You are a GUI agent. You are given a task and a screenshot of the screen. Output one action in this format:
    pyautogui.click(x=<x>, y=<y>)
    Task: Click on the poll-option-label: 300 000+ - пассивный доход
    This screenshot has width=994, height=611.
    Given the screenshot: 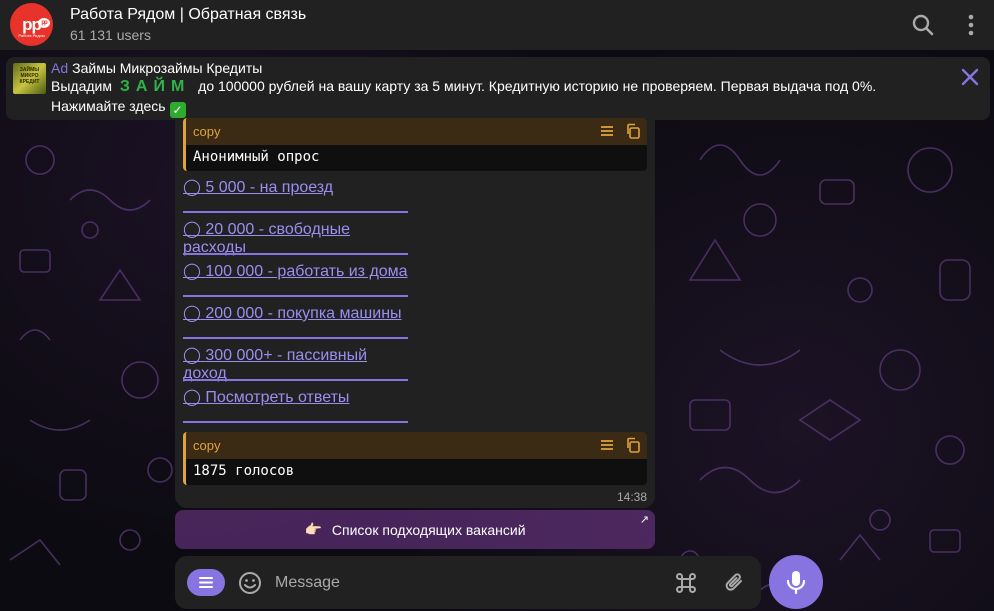 What is the action you would take?
    pyautogui.click(x=275, y=364)
    